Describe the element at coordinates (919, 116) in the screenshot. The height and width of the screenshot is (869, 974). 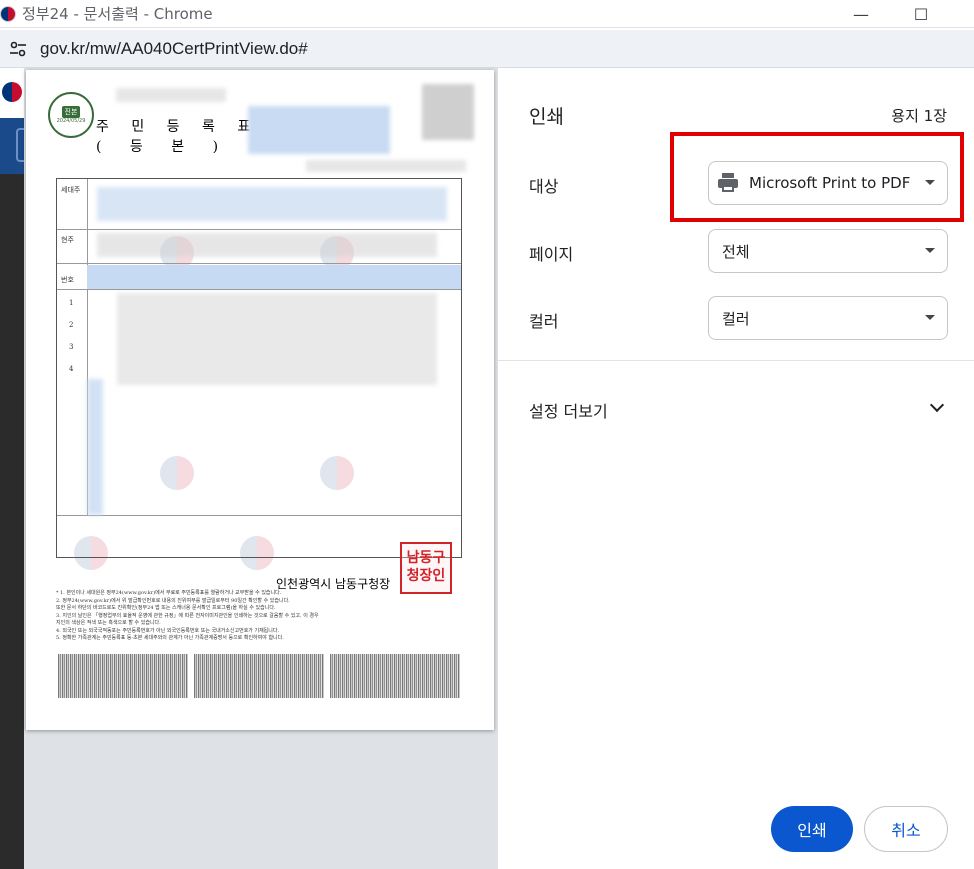
I see `sheet-count: 용지 1장` at that location.